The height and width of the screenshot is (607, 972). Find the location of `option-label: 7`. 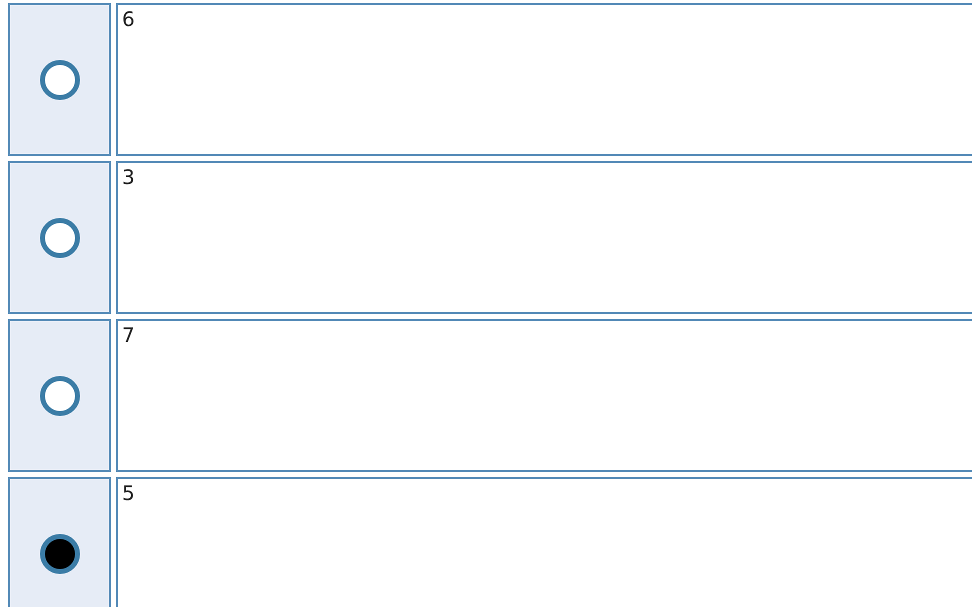

option-label: 7 is located at coordinates (128, 335).